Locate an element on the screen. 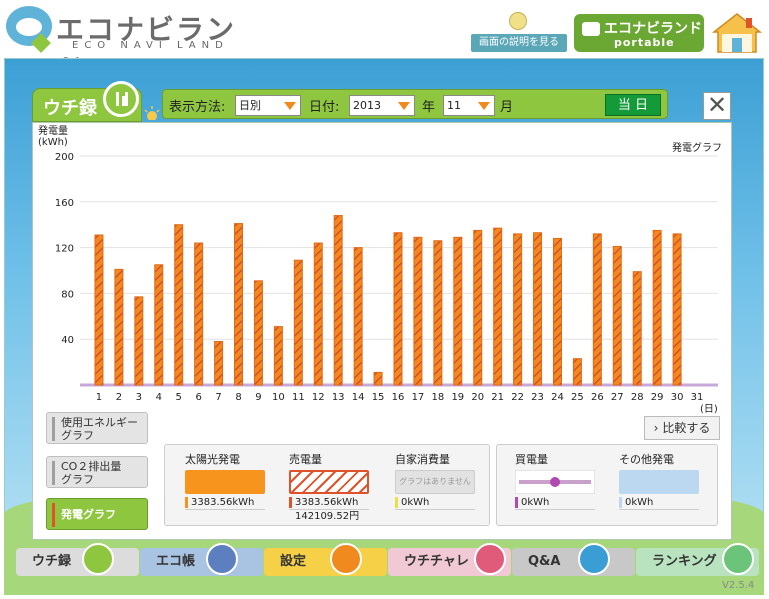 The height and width of the screenshot is (599, 769). nav-label: Q&A is located at coordinates (544, 561).